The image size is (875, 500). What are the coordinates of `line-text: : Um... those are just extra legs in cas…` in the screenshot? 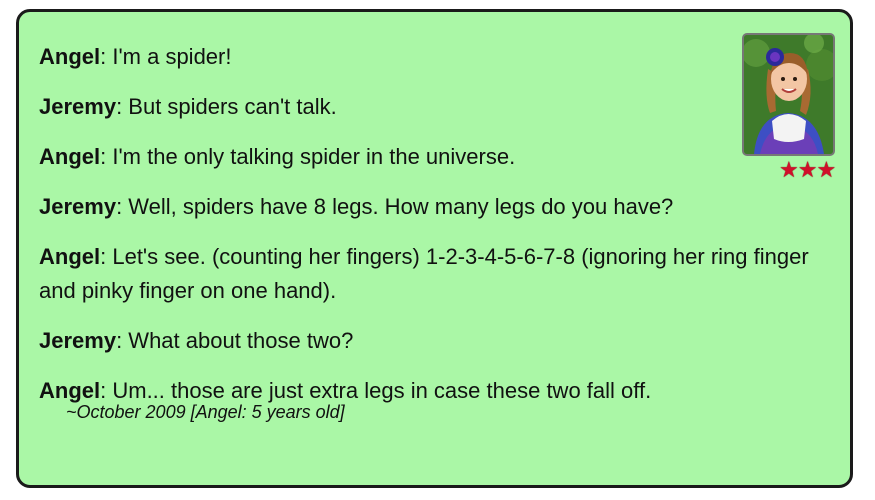 It's located at (376, 390).